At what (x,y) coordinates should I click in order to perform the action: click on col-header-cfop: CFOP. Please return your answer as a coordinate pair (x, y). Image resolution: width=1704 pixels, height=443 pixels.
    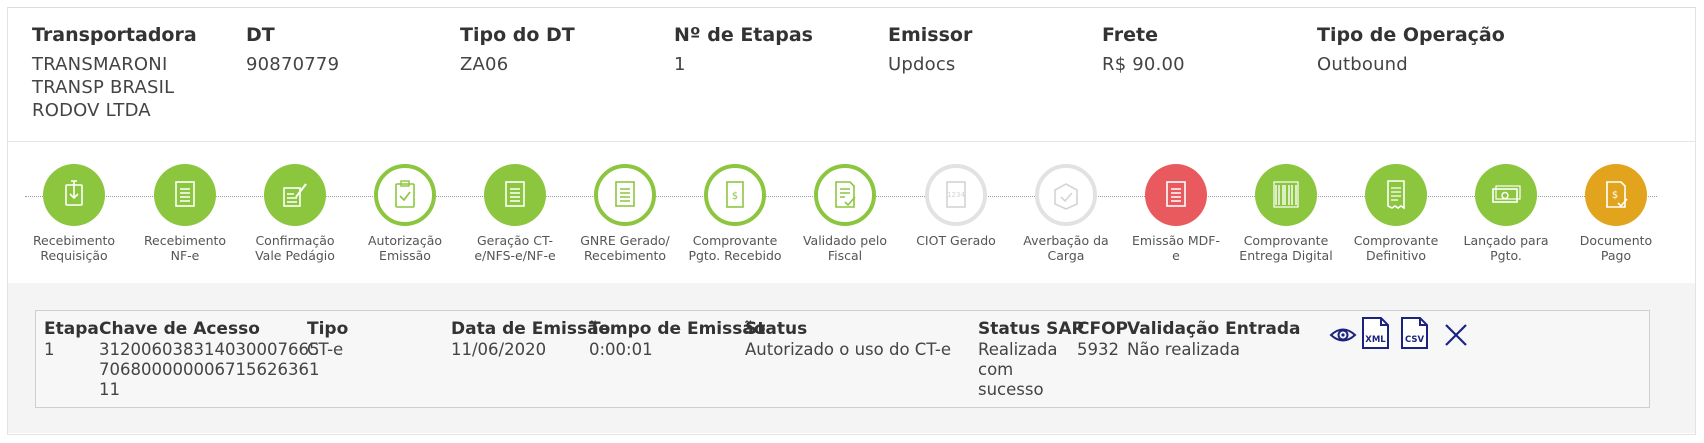
    Looking at the image, I should click on (1102, 329).